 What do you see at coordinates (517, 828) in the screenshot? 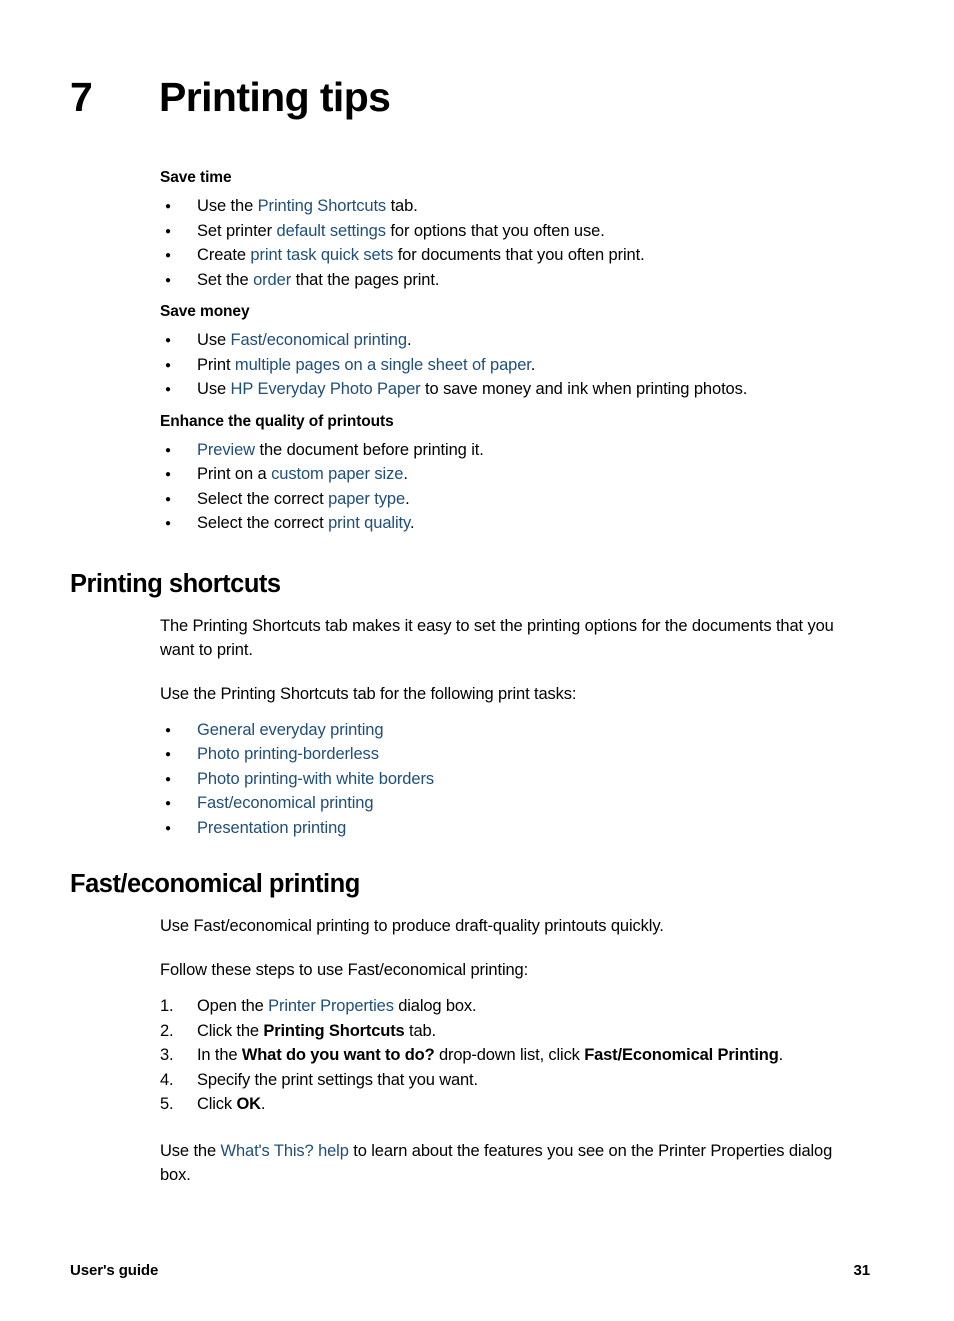
I see `list-item: Presentation printing` at bounding box center [517, 828].